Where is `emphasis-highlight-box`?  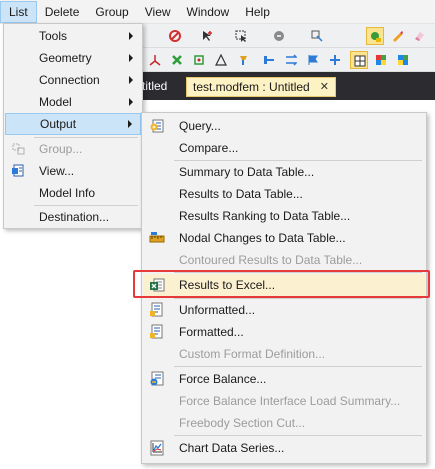
emphasis-highlight-box is located at coordinates (281, 284).